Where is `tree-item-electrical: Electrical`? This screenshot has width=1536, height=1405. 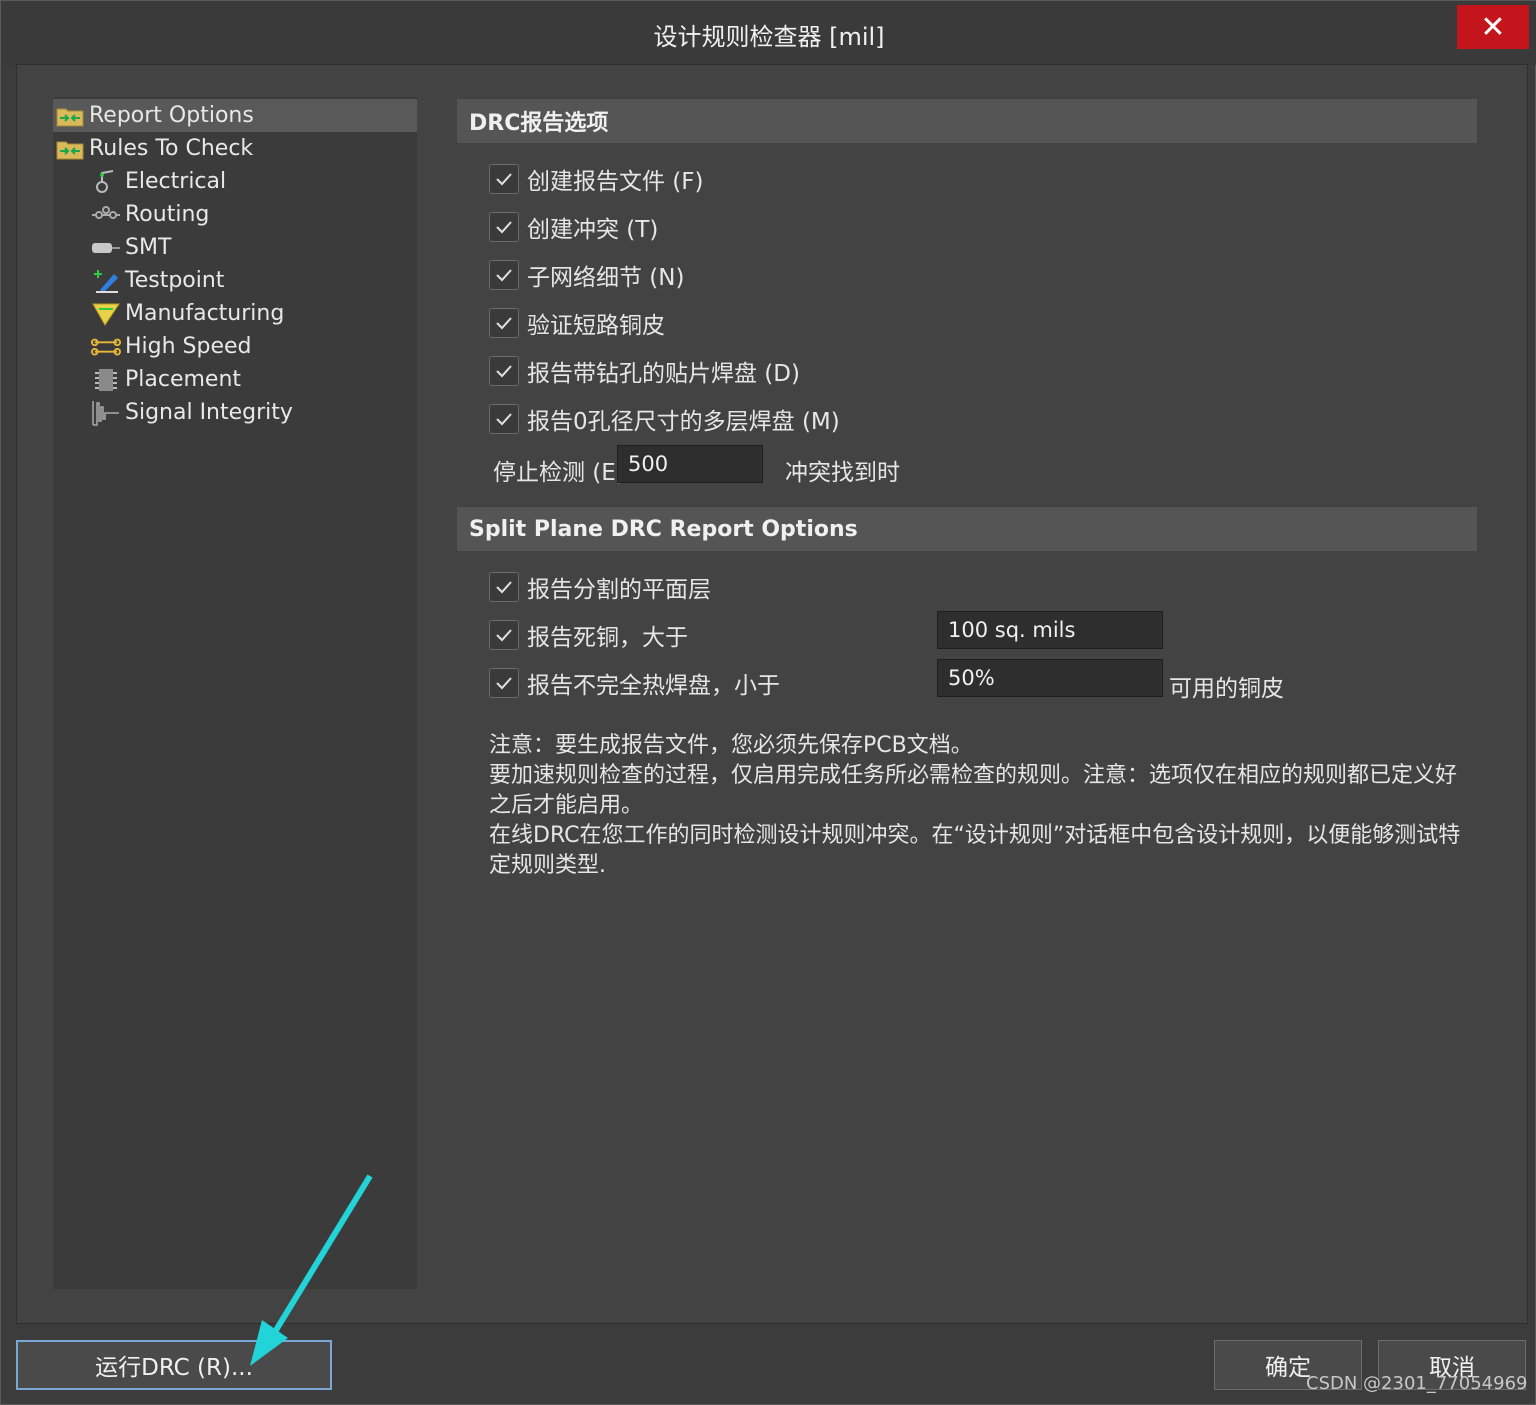 tree-item-electrical: Electrical is located at coordinates (235, 181).